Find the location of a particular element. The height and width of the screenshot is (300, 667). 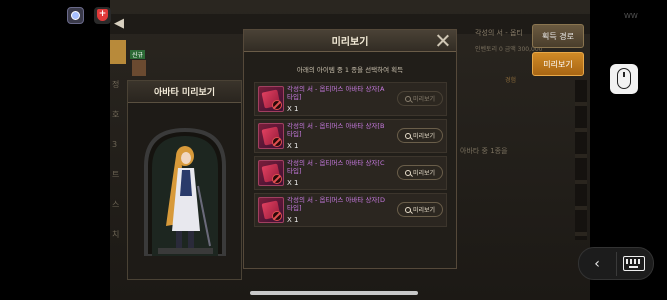

shield-icon-glyph: + is located at coordinates (102, 15).